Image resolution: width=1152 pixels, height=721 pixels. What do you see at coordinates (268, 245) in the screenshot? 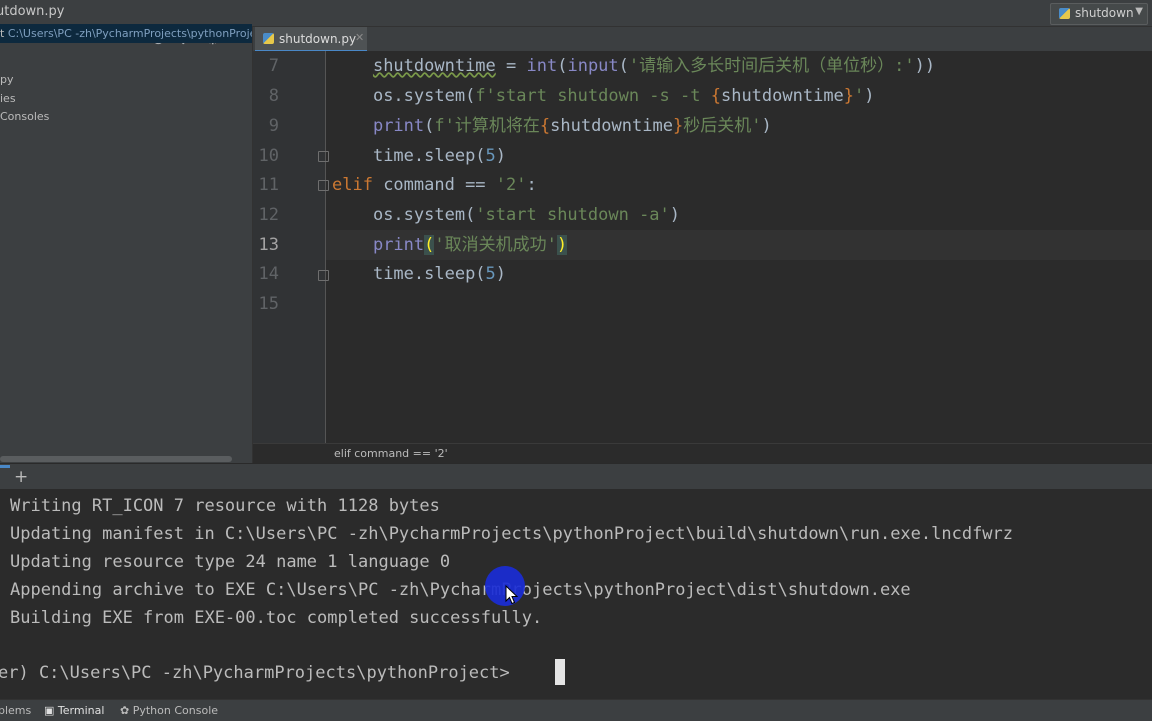
I see `line-number-current: 13` at bounding box center [268, 245].